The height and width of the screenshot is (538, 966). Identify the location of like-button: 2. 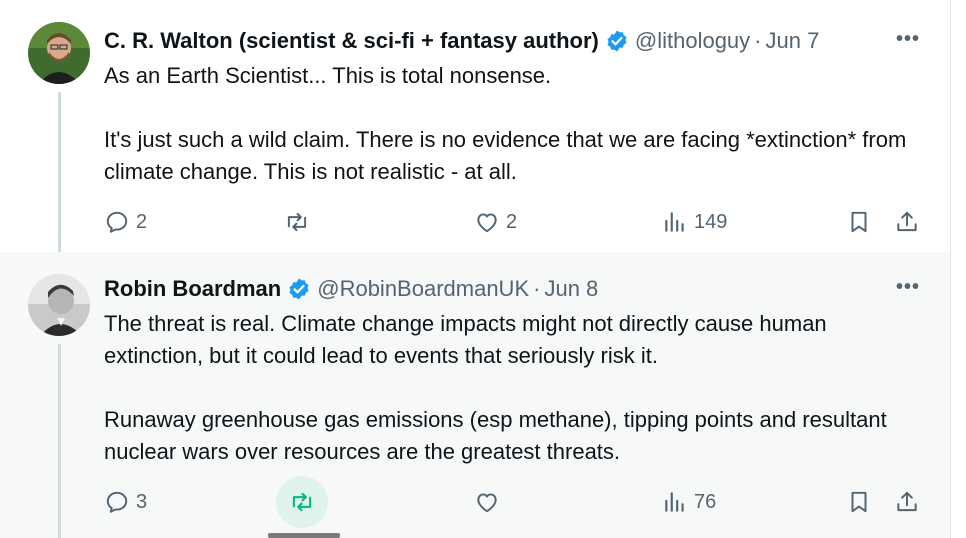
(495, 222).